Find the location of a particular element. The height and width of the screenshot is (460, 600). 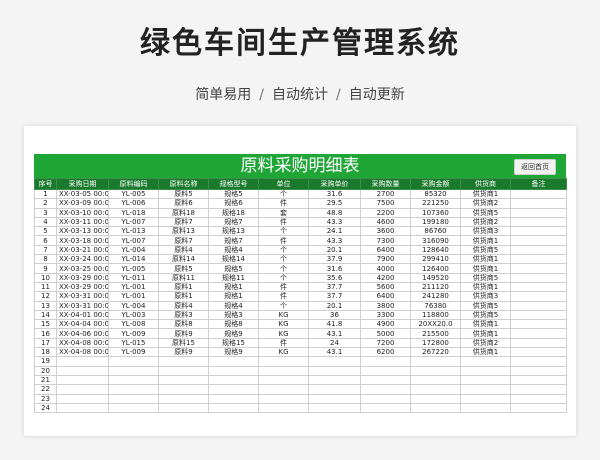

table-row: 24 is located at coordinates (300, 408).